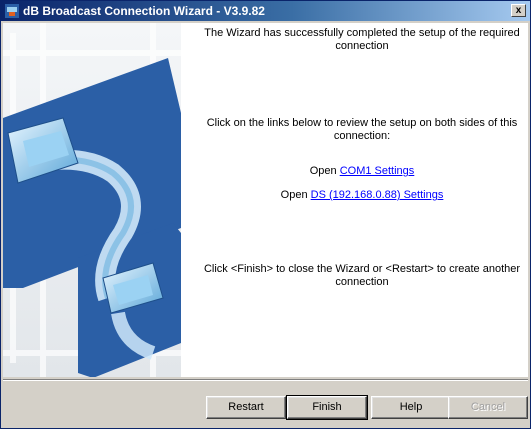  Describe the element at coordinates (411, 407) in the screenshot. I see `help-button: Help` at that location.